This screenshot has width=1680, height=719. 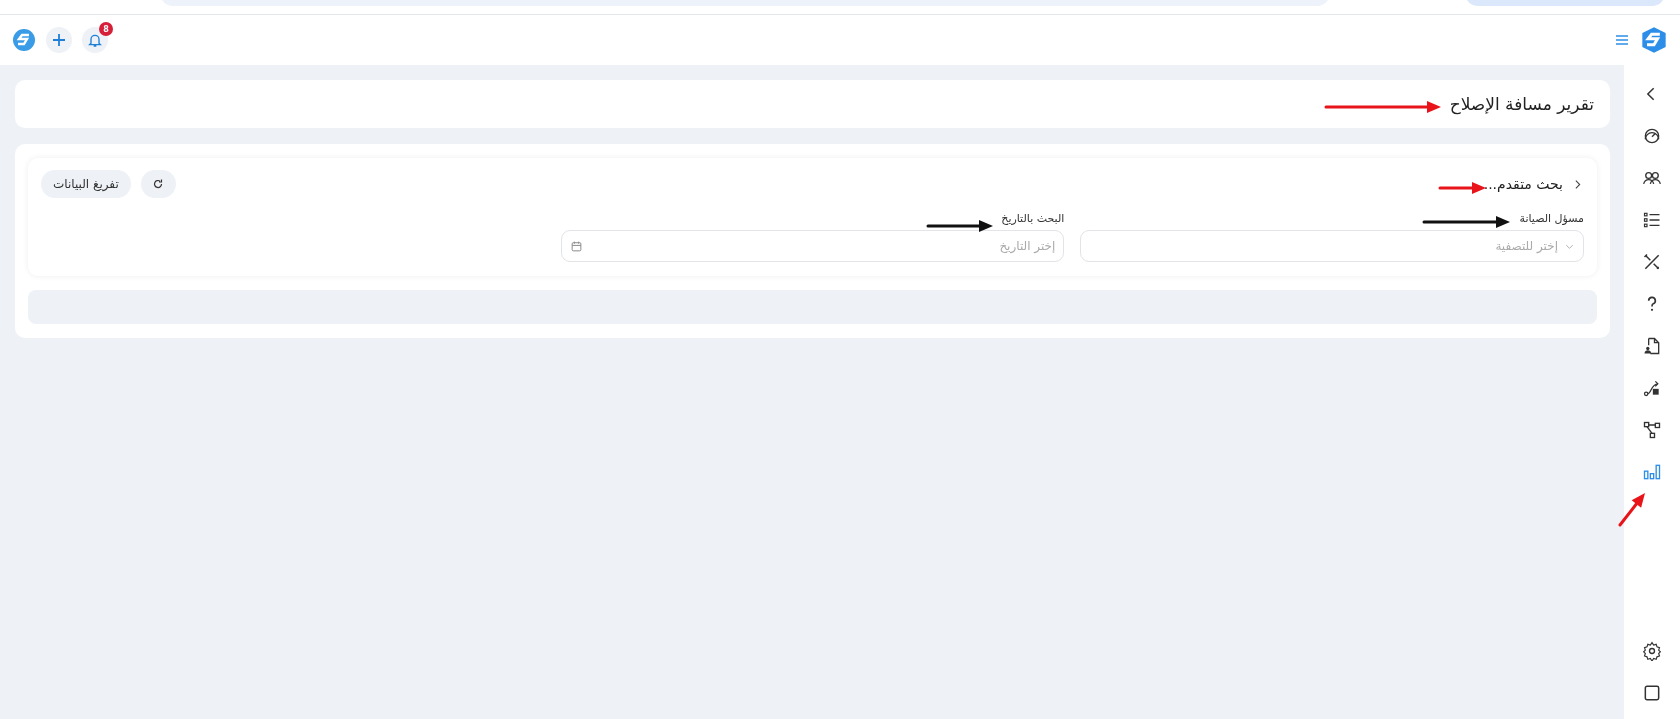 I want to click on placeholder: إختر للتصفية, so click(x=1526, y=246).